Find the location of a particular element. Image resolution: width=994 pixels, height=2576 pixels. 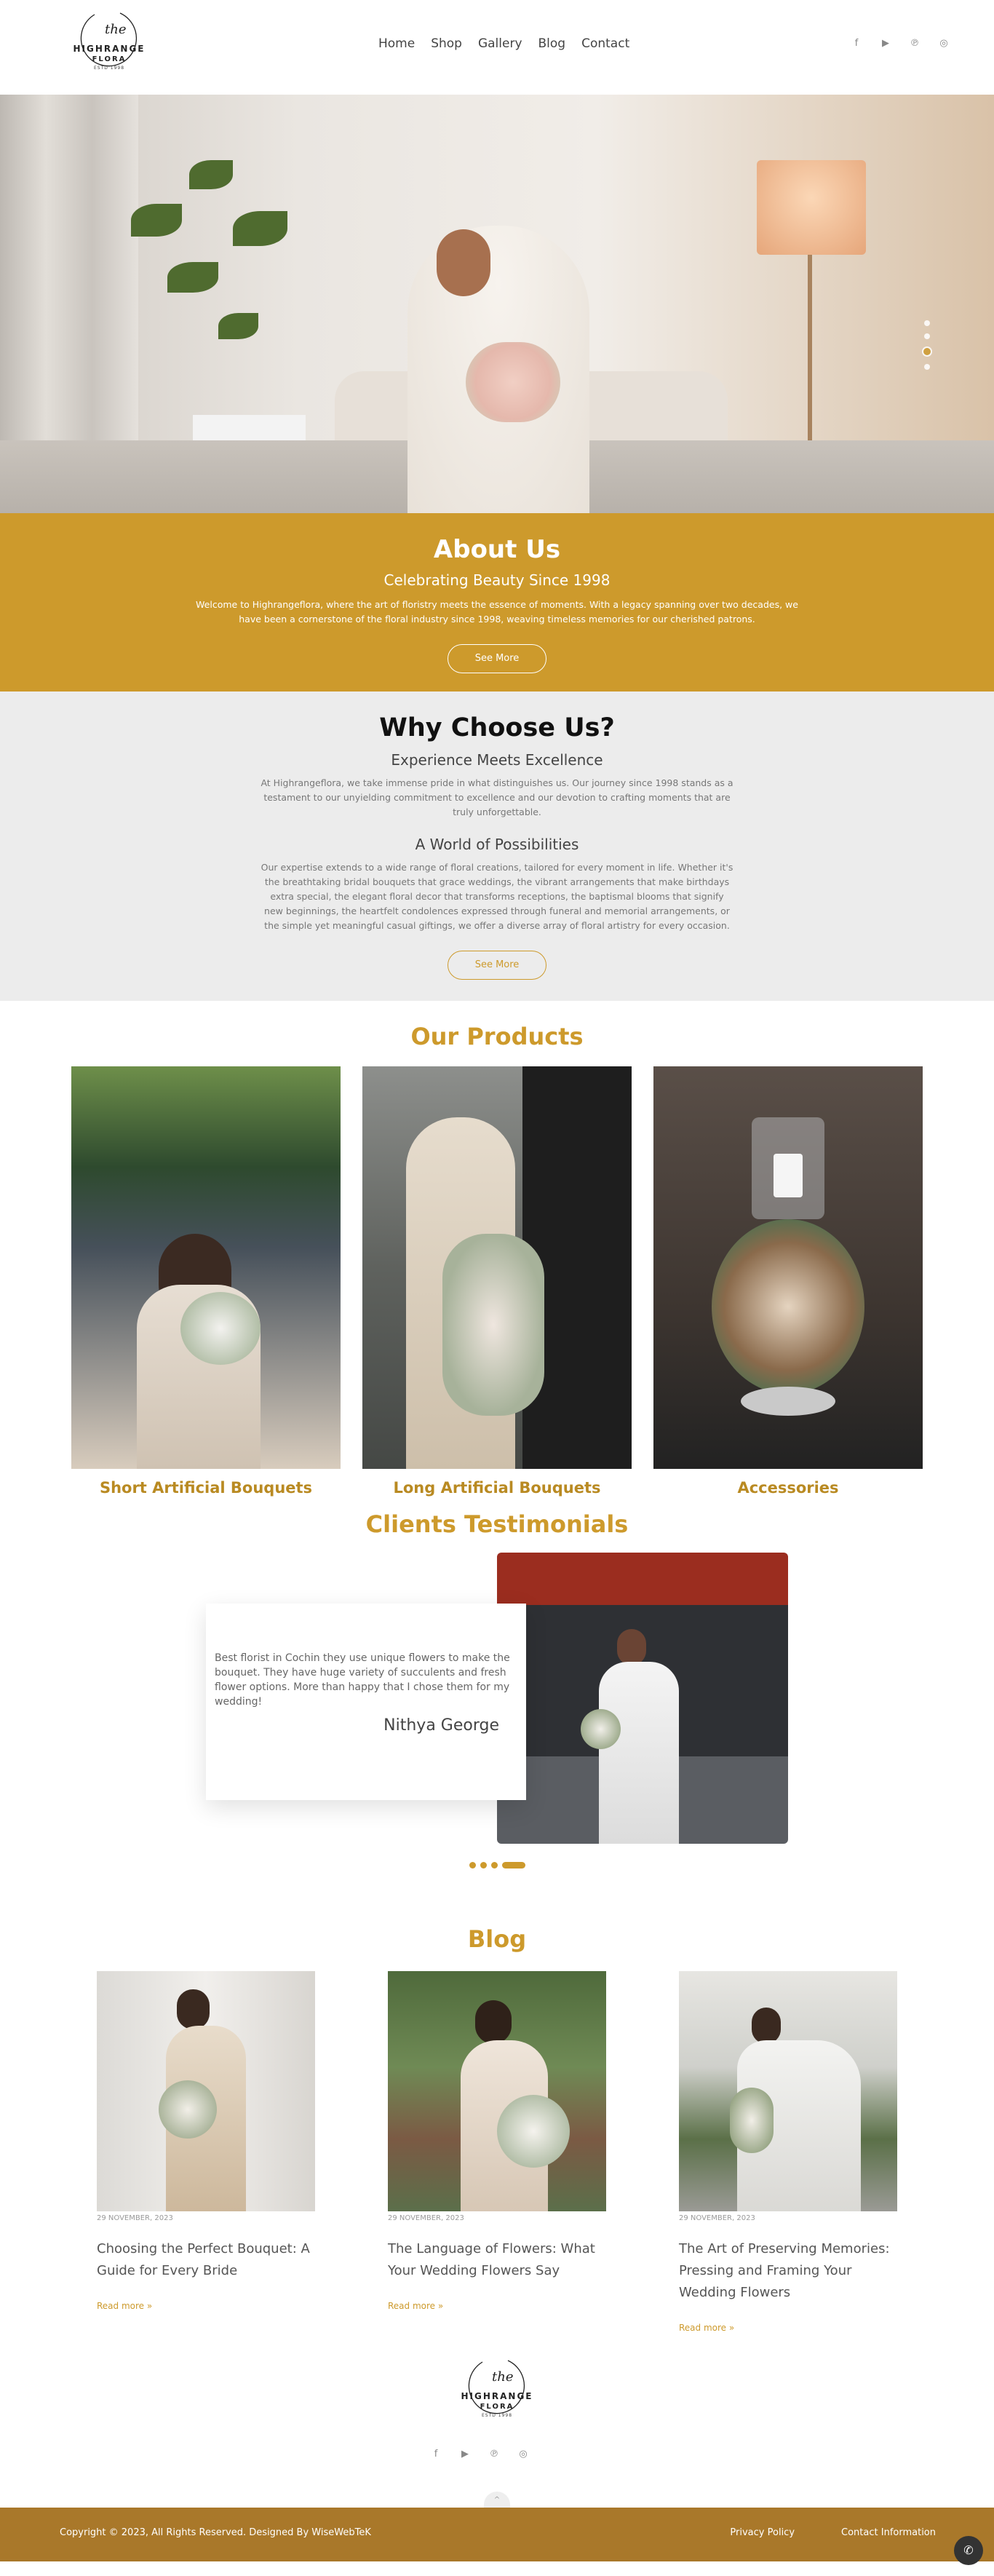

why-see-more-button: See More is located at coordinates (497, 965).